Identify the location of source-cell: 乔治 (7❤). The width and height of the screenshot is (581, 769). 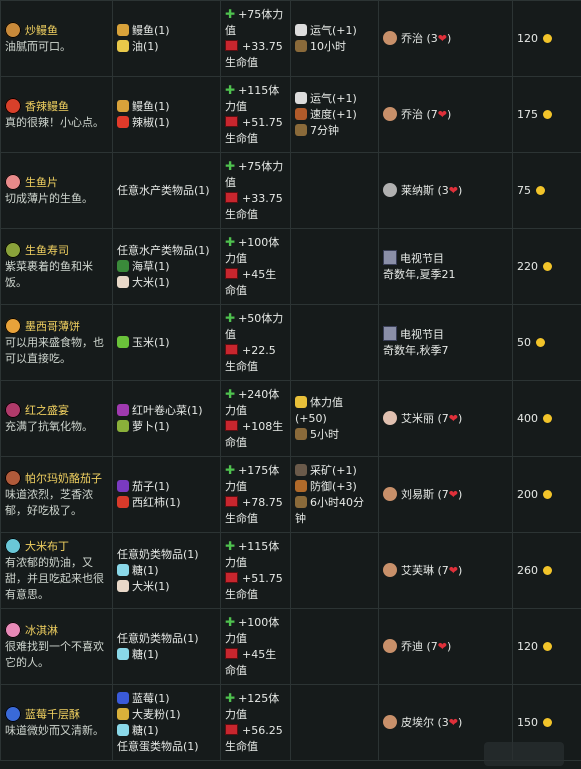
(445, 114).